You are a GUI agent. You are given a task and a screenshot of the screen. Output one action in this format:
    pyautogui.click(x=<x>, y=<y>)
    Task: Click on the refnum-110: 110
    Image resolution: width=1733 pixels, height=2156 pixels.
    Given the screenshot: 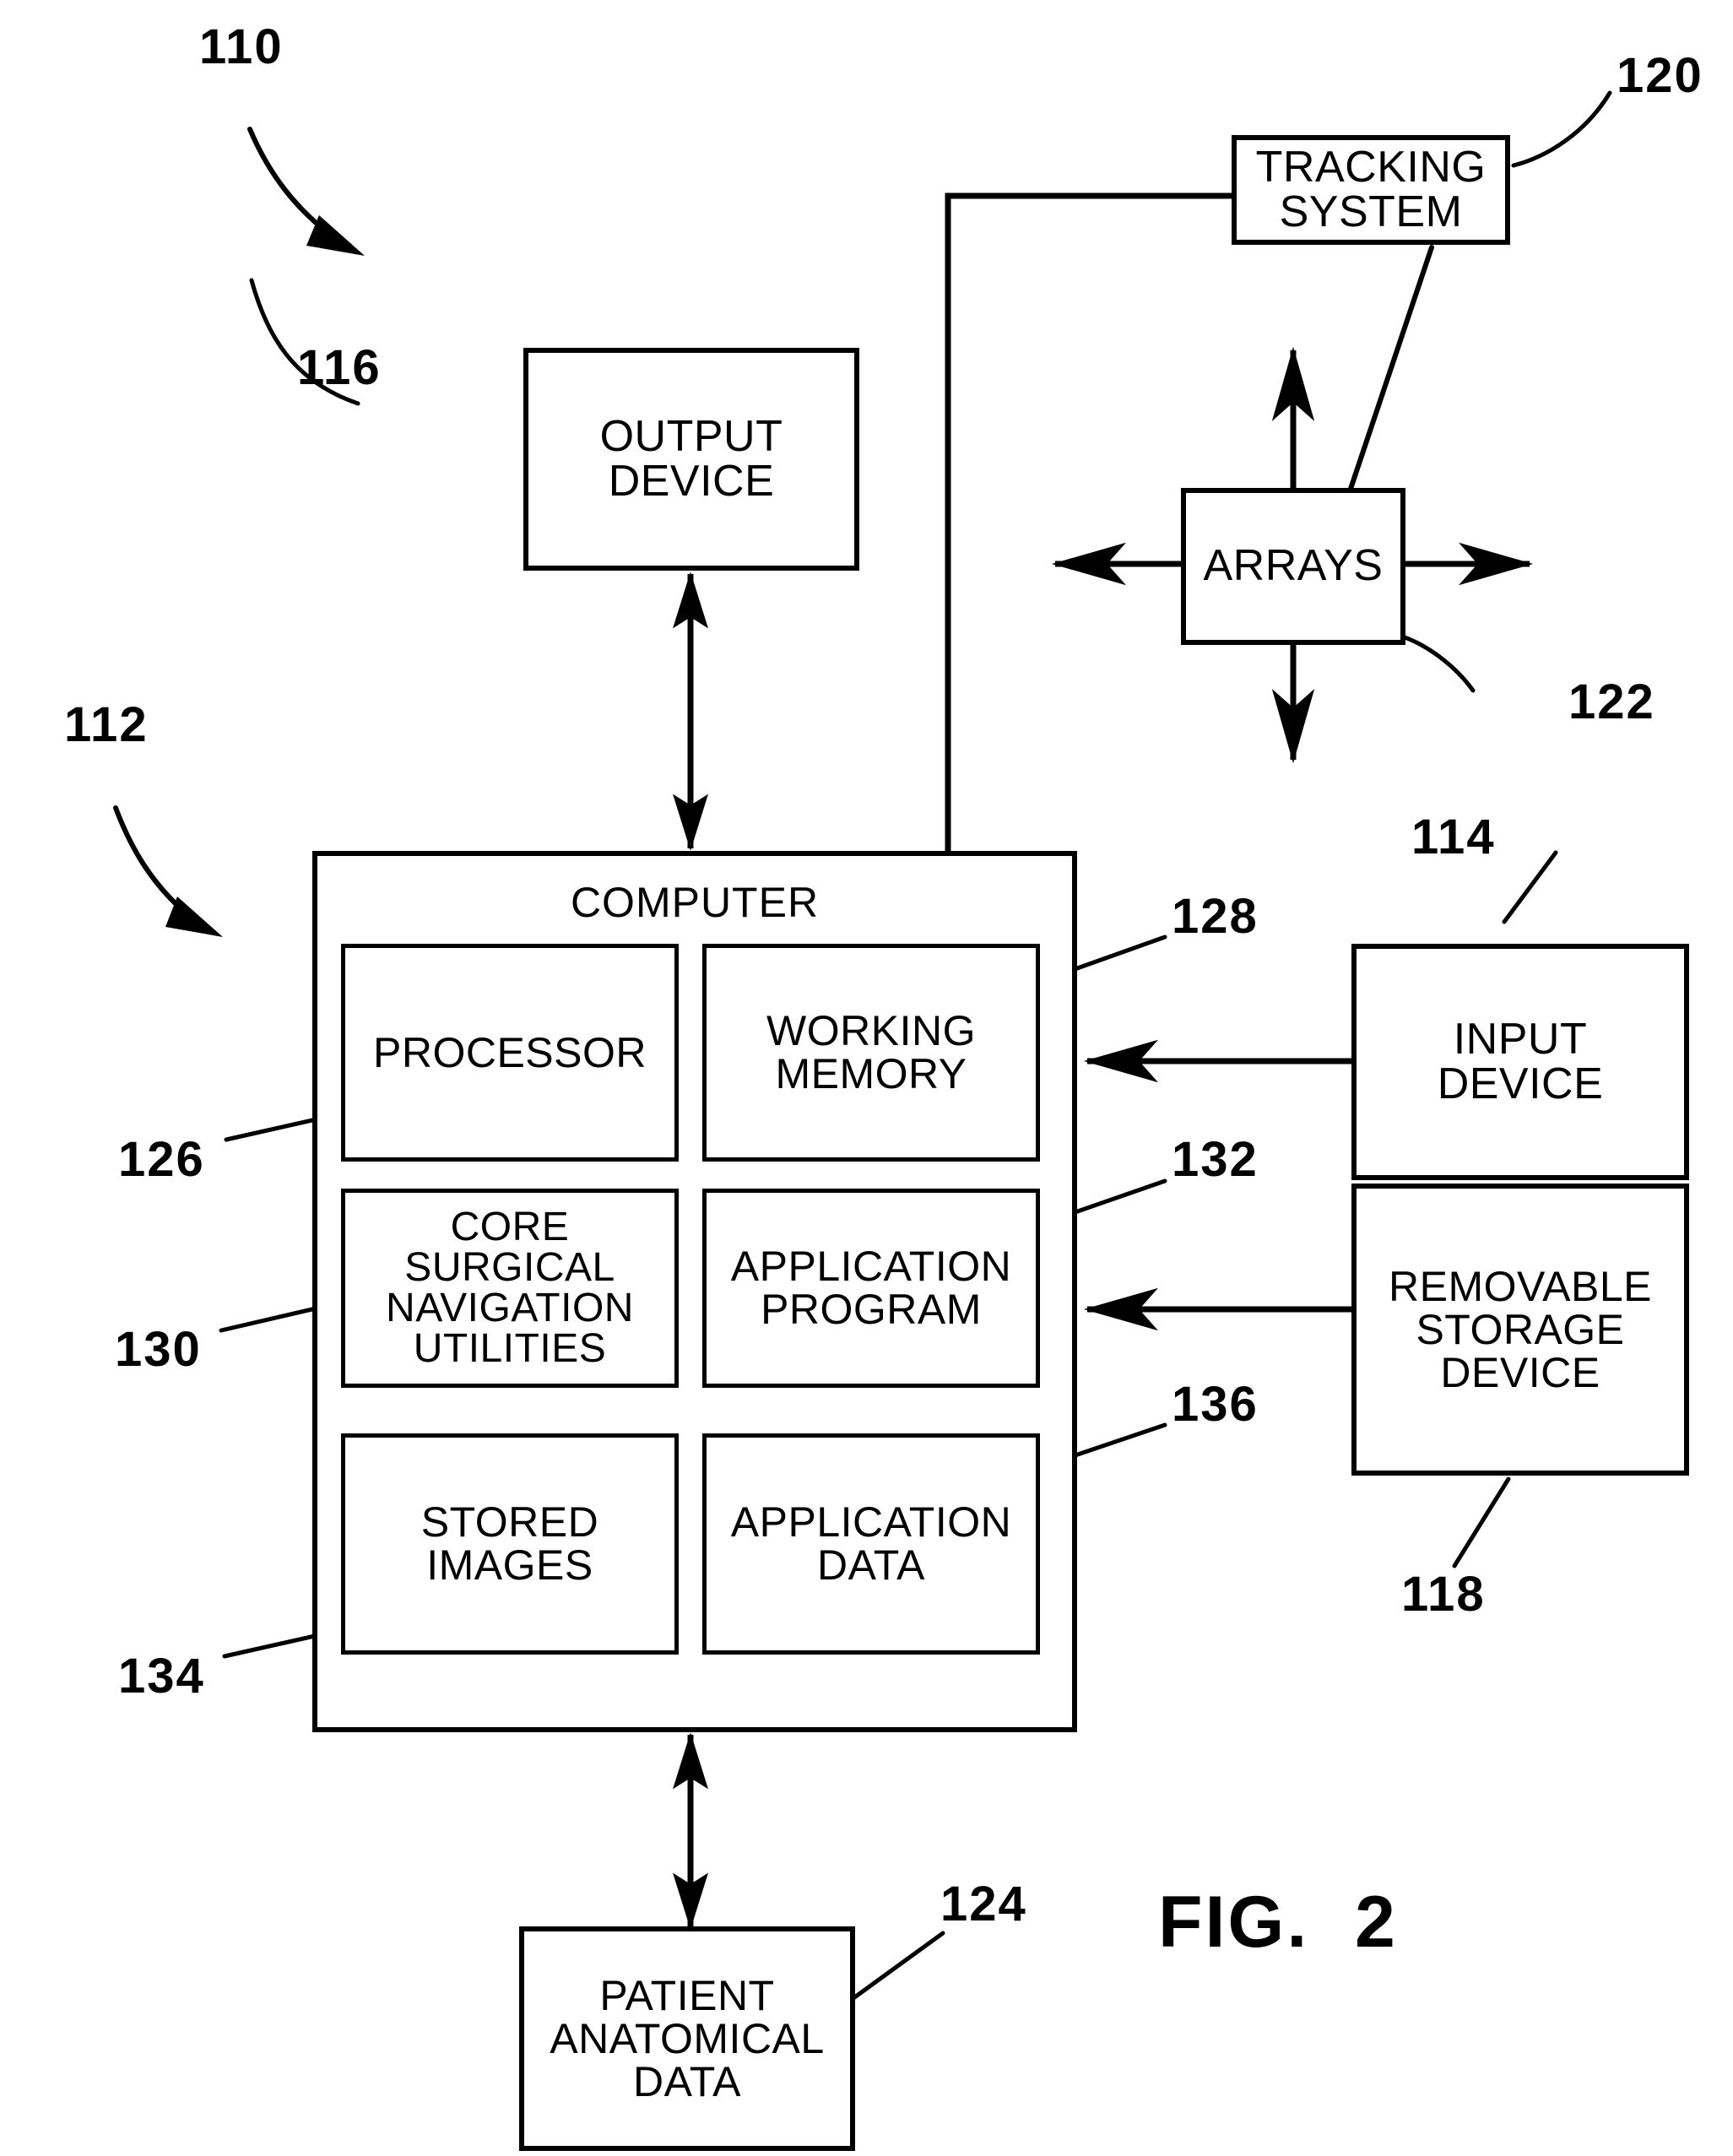 What is the action you would take?
    pyautogui.click(x=242, y=46)
    